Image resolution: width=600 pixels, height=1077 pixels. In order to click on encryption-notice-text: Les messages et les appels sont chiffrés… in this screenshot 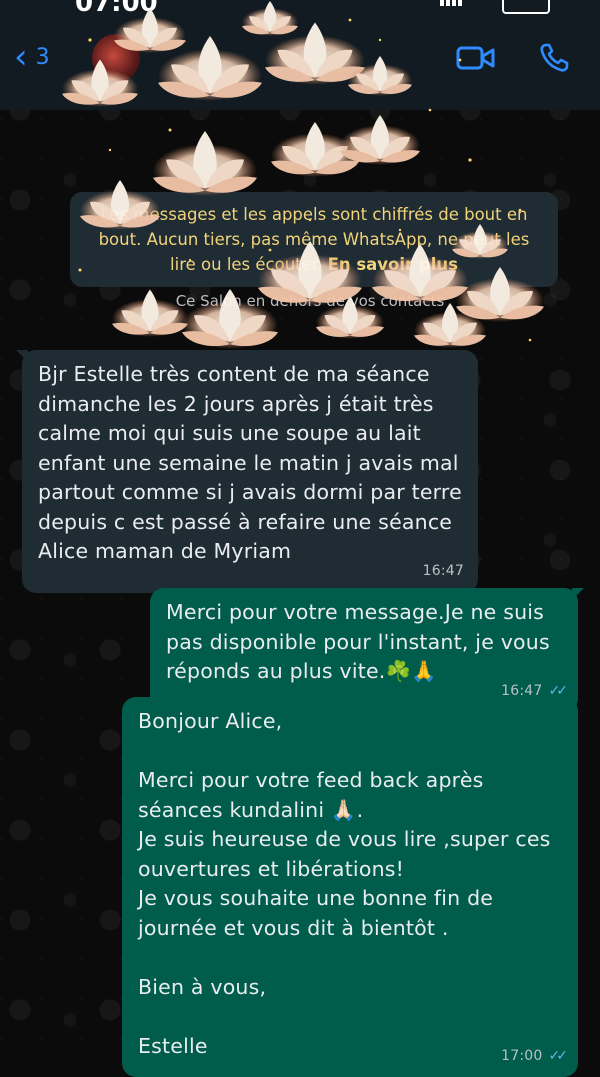, I will do `click(314, 239)`.